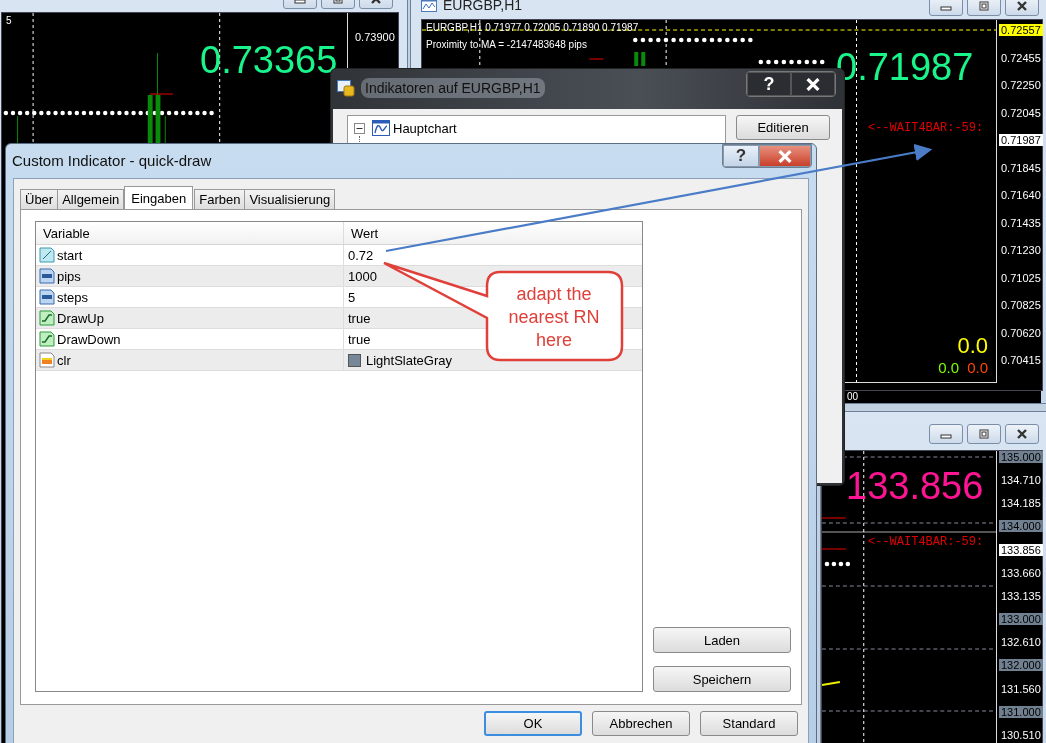 Image resolution: width=1046 pixels, height=743 pixels. I want to click on variable-name: DrawDown, so click(89, 339).